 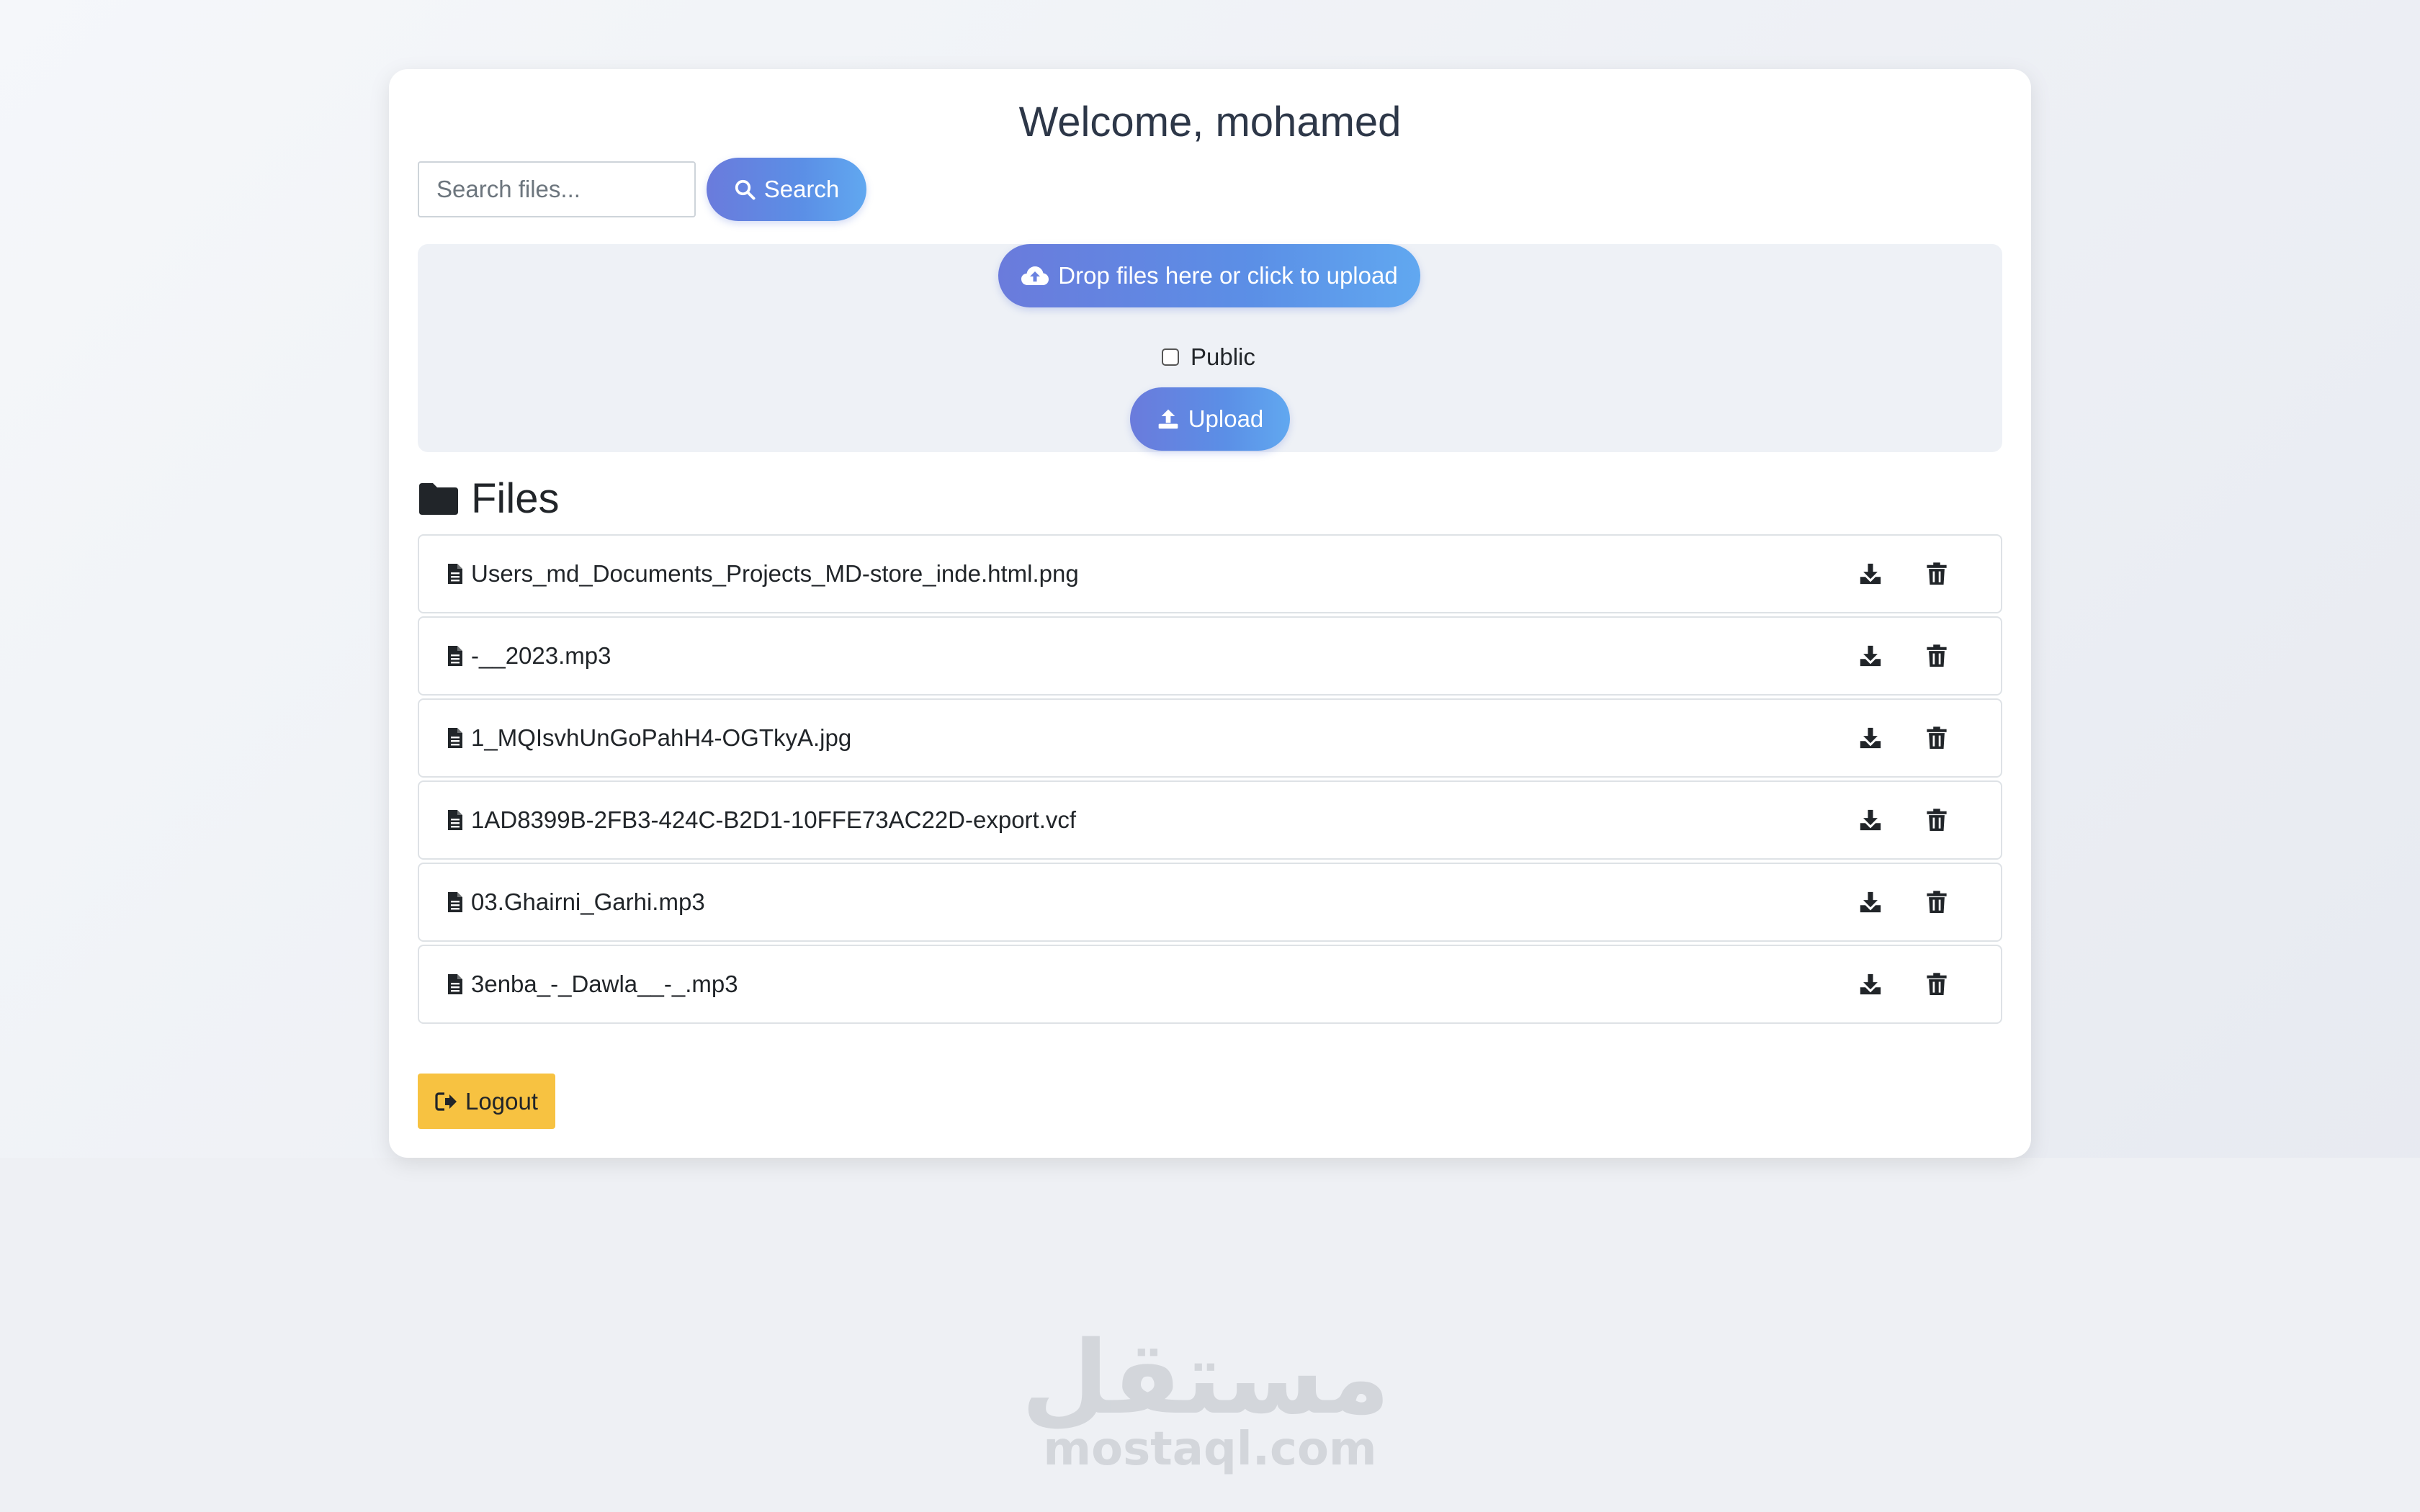 What do you see at coordinates (446, 1101) in the screenshot?
I see `sign-out-icon` at bounding box center [446, 1101].